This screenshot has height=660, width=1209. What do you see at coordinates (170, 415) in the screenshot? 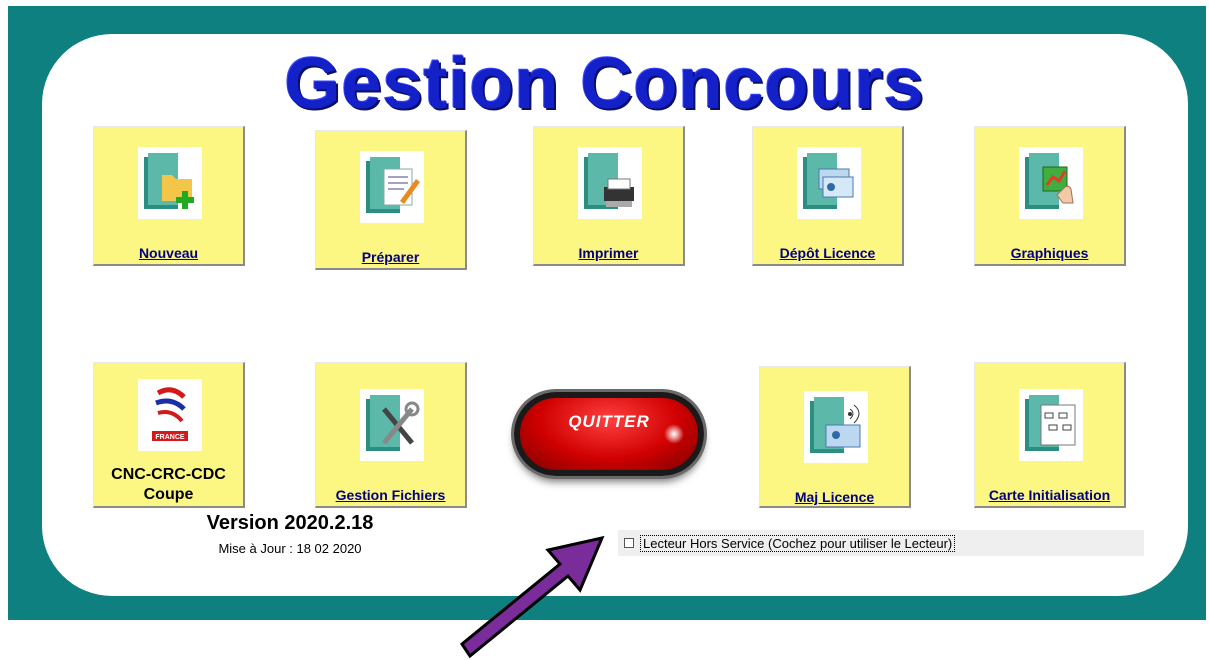
I see `ffbb-rooster-logo-icon: FRANCE` at bounding box center [170, 415].